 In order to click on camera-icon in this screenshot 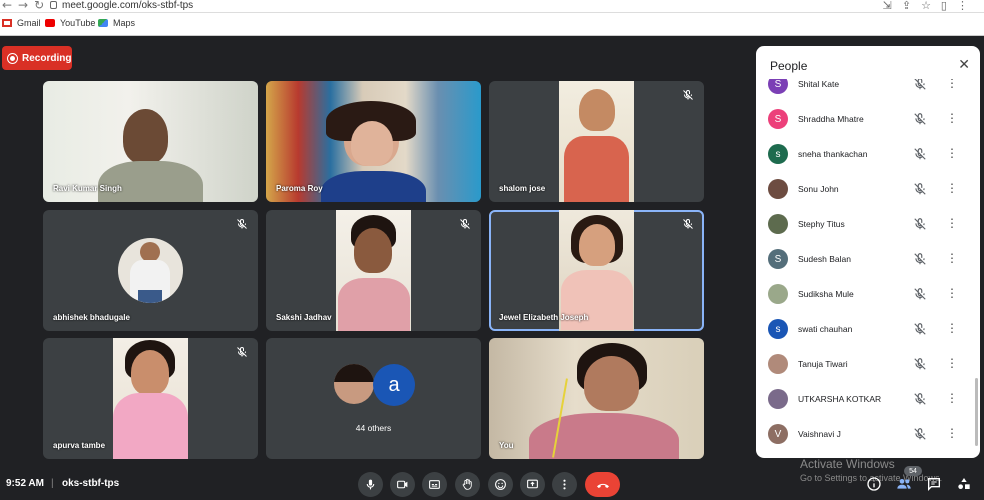, I will do `click(402, 484)`.